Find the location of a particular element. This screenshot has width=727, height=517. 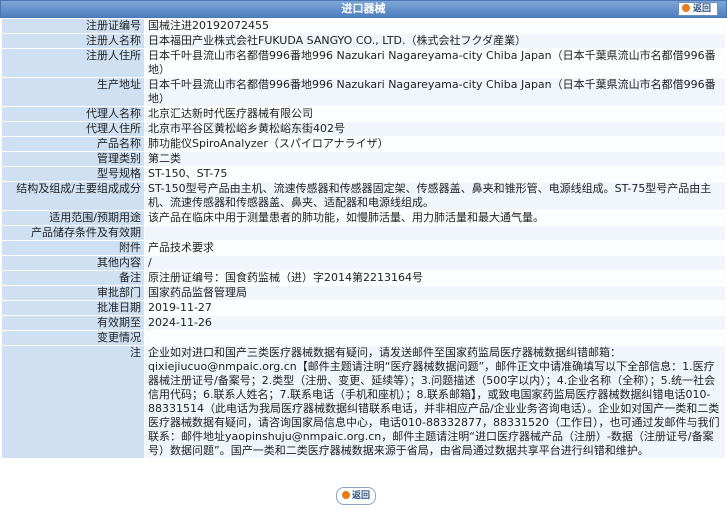

field-label: 有效期至 is located at coordinates (73, 323).